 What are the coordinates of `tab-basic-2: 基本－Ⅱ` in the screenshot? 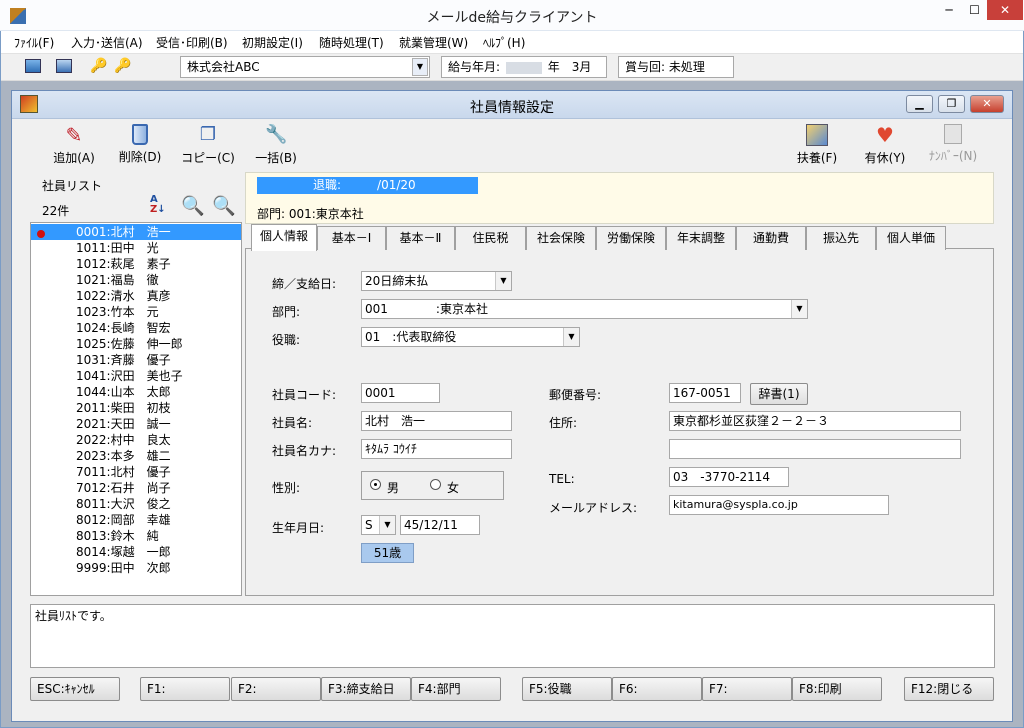 It's located at (420, 238).